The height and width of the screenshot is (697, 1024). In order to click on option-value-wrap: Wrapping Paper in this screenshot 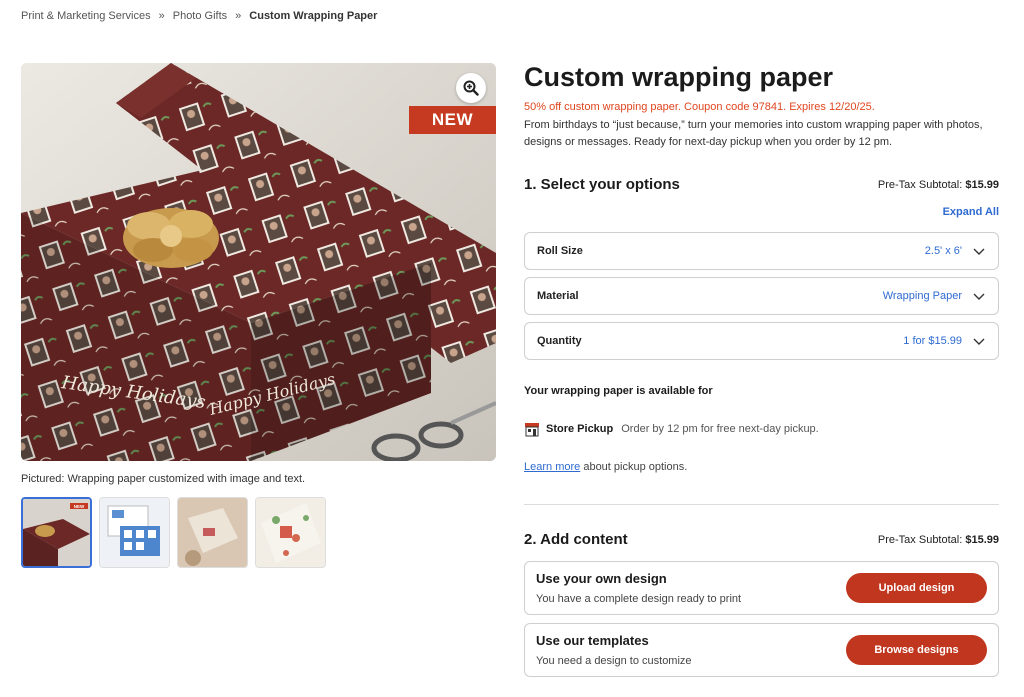, I will do `click(934, 296)`.